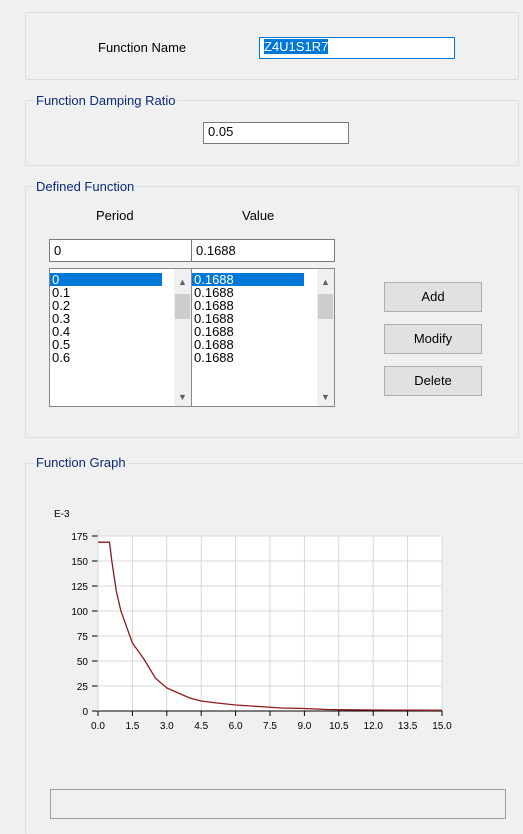 The height and width of the screenshot is (834, 523). I want to click on period-input: 0, so click(120, 250).